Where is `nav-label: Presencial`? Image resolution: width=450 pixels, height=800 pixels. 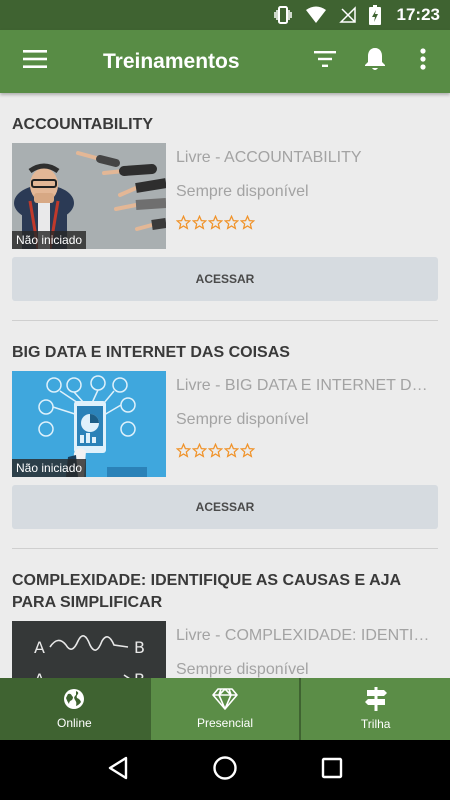
nav-label: Presencial is located at coordinates (225, 723).